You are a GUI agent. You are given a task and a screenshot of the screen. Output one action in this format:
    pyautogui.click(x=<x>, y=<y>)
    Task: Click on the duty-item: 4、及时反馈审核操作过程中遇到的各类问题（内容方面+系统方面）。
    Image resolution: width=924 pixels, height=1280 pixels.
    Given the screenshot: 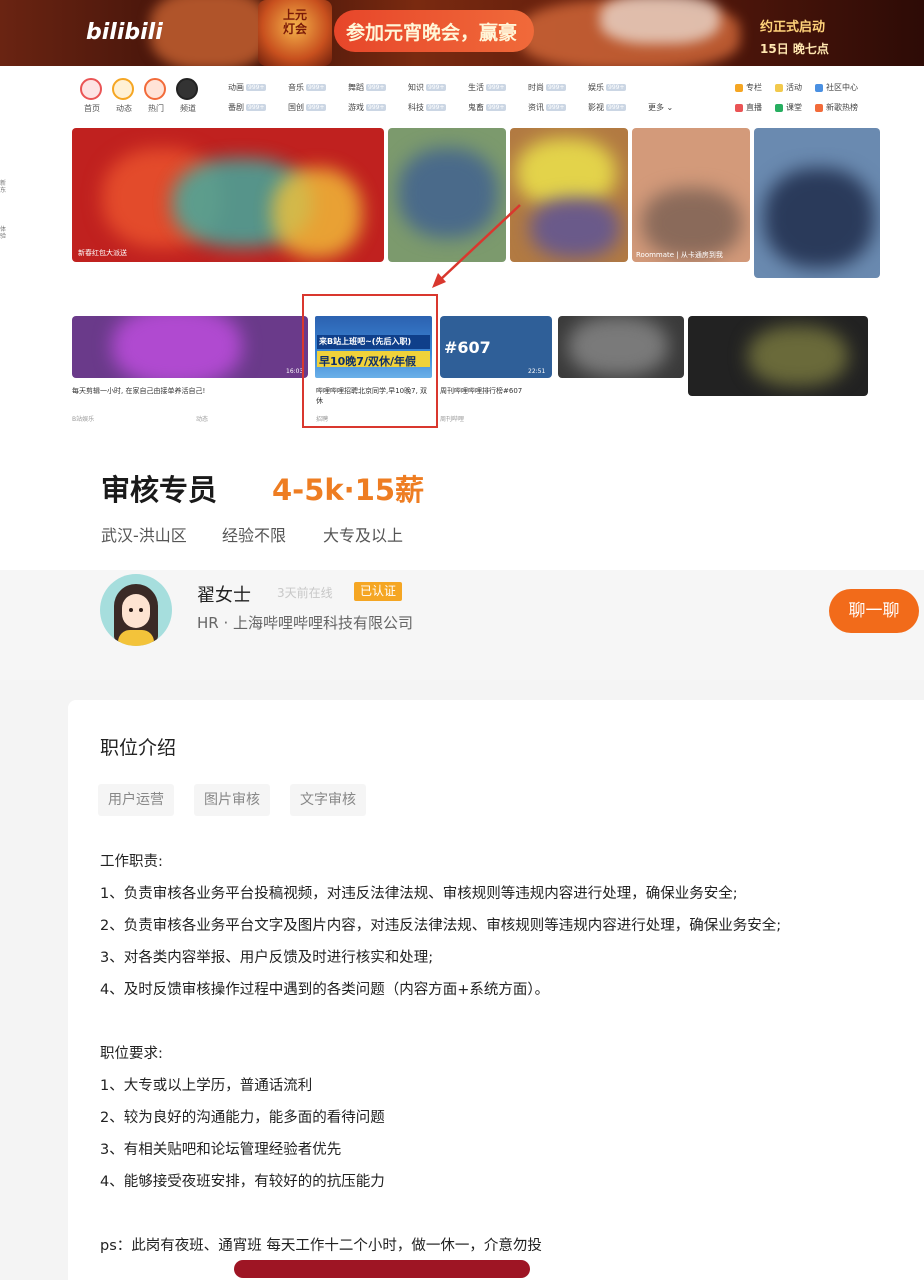 What is the action you would take?
    pyautogui.click(x=325, y=990)
    